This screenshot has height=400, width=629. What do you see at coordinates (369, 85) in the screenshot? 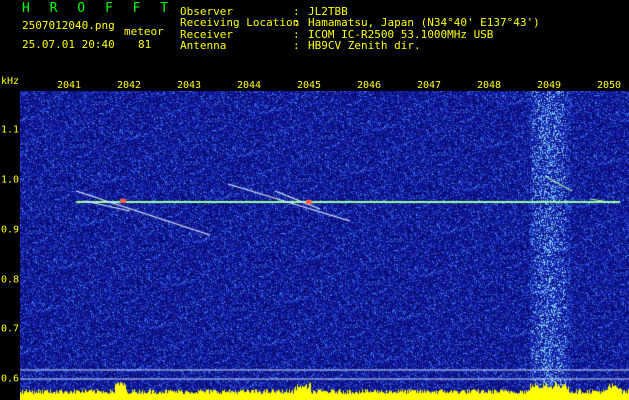
I see `x-tick-2046: 2046` at bounding box center [369, 85].